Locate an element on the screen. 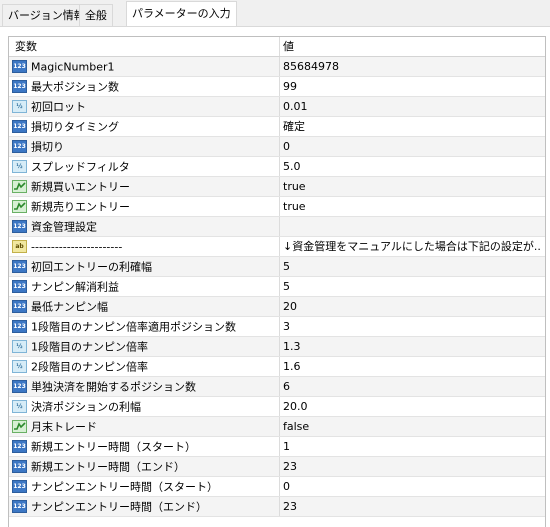 Image resolution: width=550 pixels, height=527 pixels. parameter-name-cell: ½ 1段階目のナンピン倍率 is located at coordinates (142, 346).